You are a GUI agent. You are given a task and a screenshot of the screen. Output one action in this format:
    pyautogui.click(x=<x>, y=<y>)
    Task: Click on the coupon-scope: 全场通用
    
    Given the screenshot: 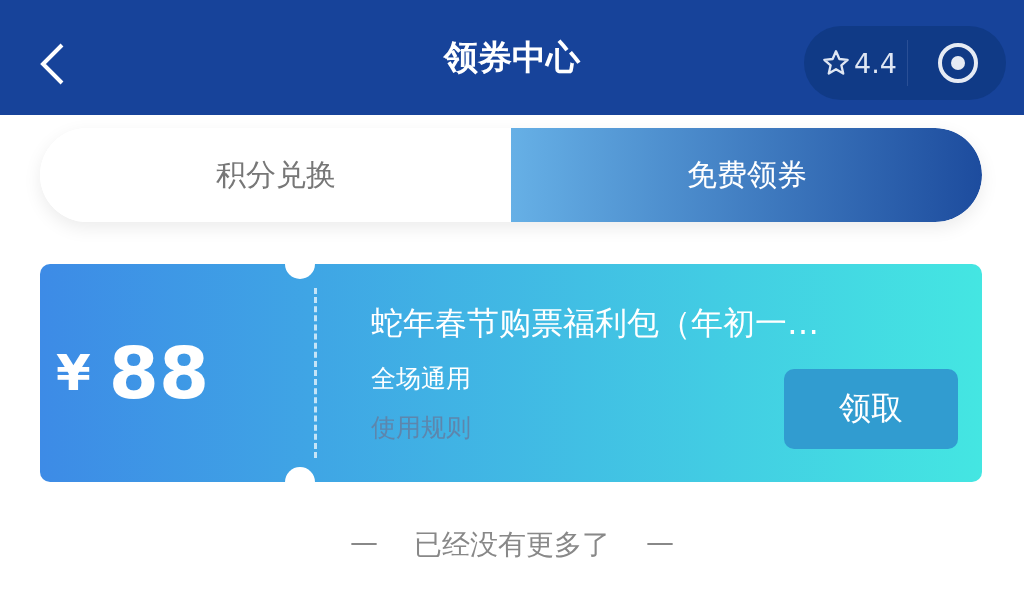 What is the action you would take?
    pyautogui.click(x=421, y=379)
    